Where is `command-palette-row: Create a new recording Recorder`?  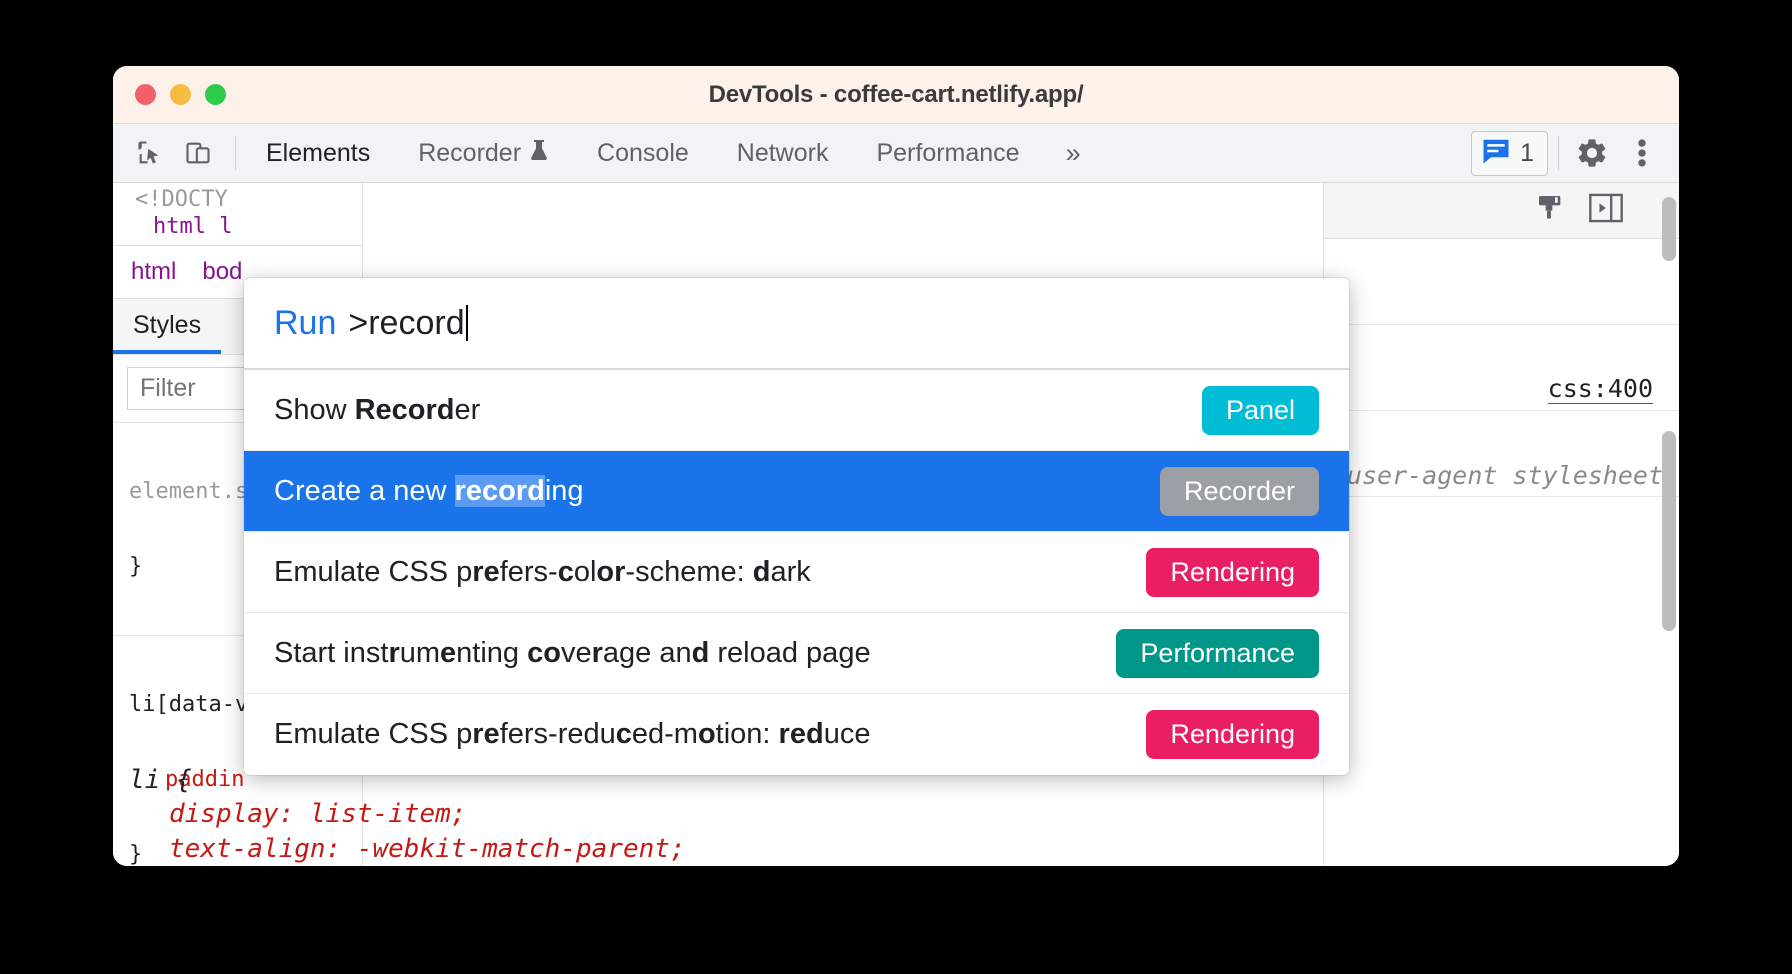
command-palette-row: Create a new recording Recorder is located at coordinates (796, 491).